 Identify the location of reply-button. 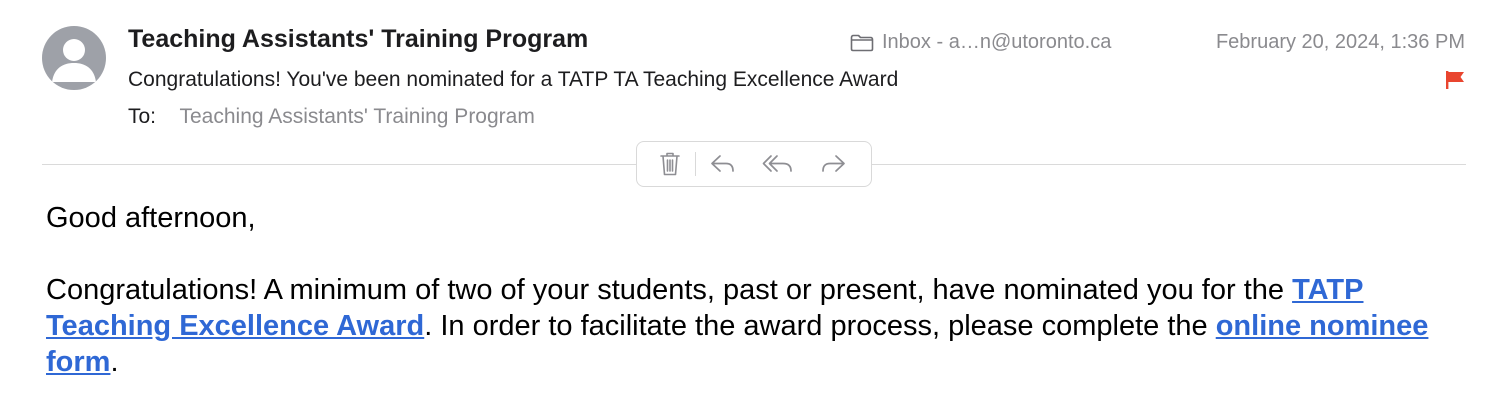
(723, 164).